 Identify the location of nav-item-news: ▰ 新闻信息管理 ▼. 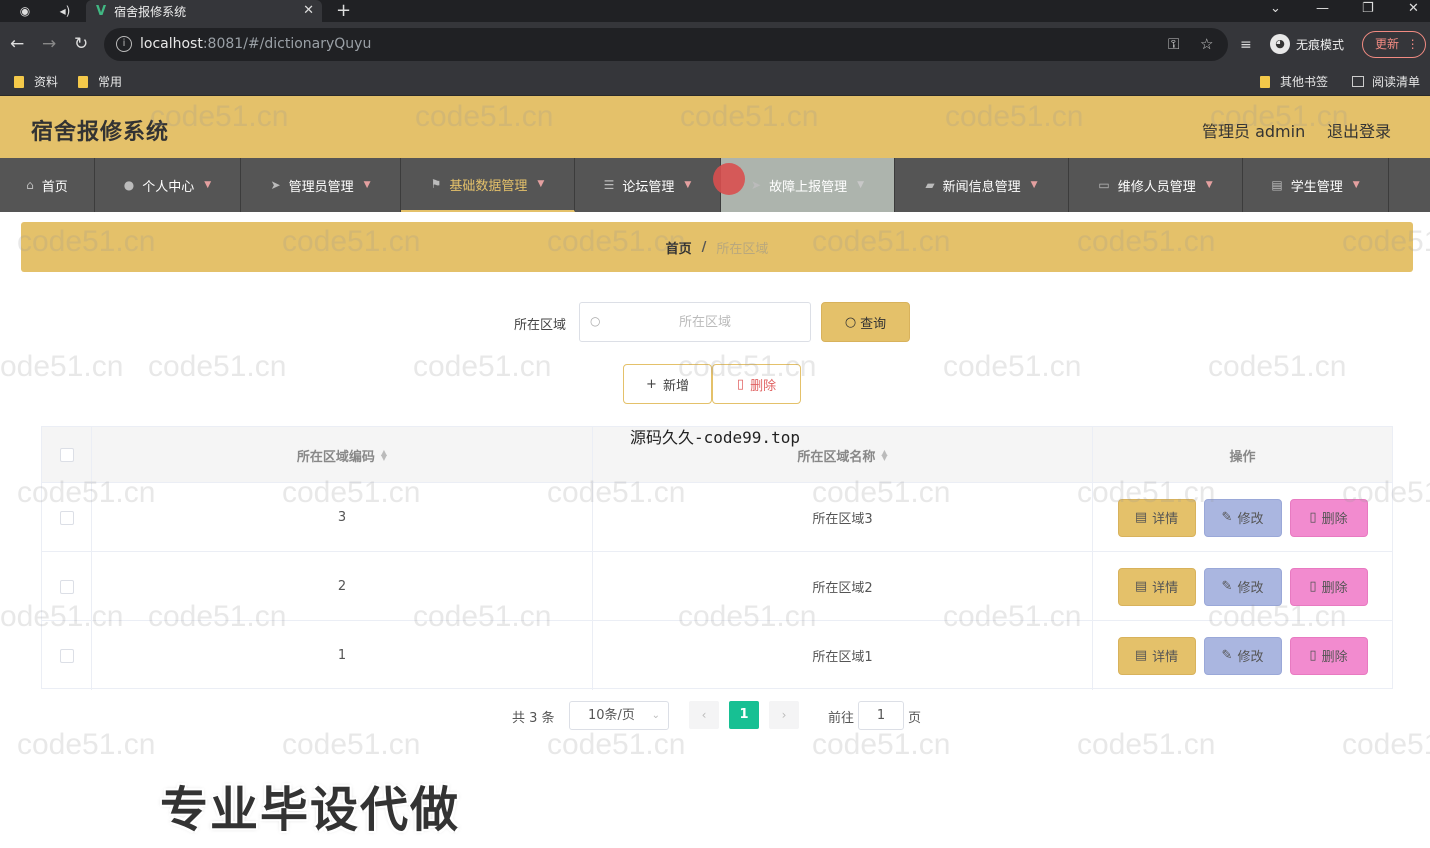
(982, 185).